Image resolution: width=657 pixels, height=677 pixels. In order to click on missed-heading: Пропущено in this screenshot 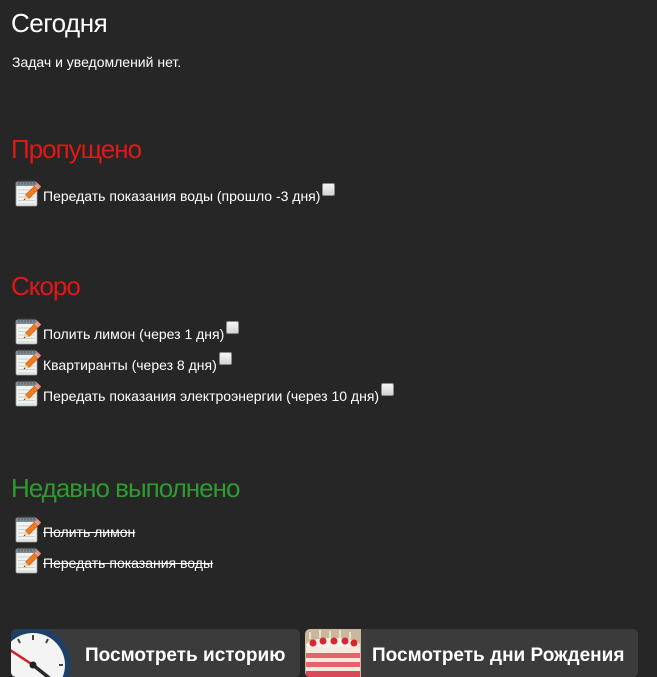, I will do `click(76, 149)`.